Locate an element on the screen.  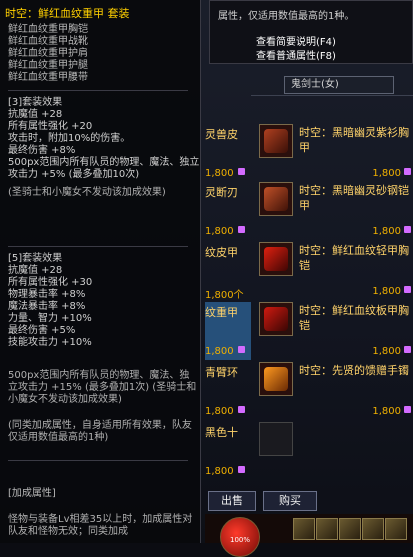
attribute-tip-panel: 属性，仅适用数值最高的1种。 查看简要说明(F4) 查看普通属性(F8) is located at coordinates (311, 32).